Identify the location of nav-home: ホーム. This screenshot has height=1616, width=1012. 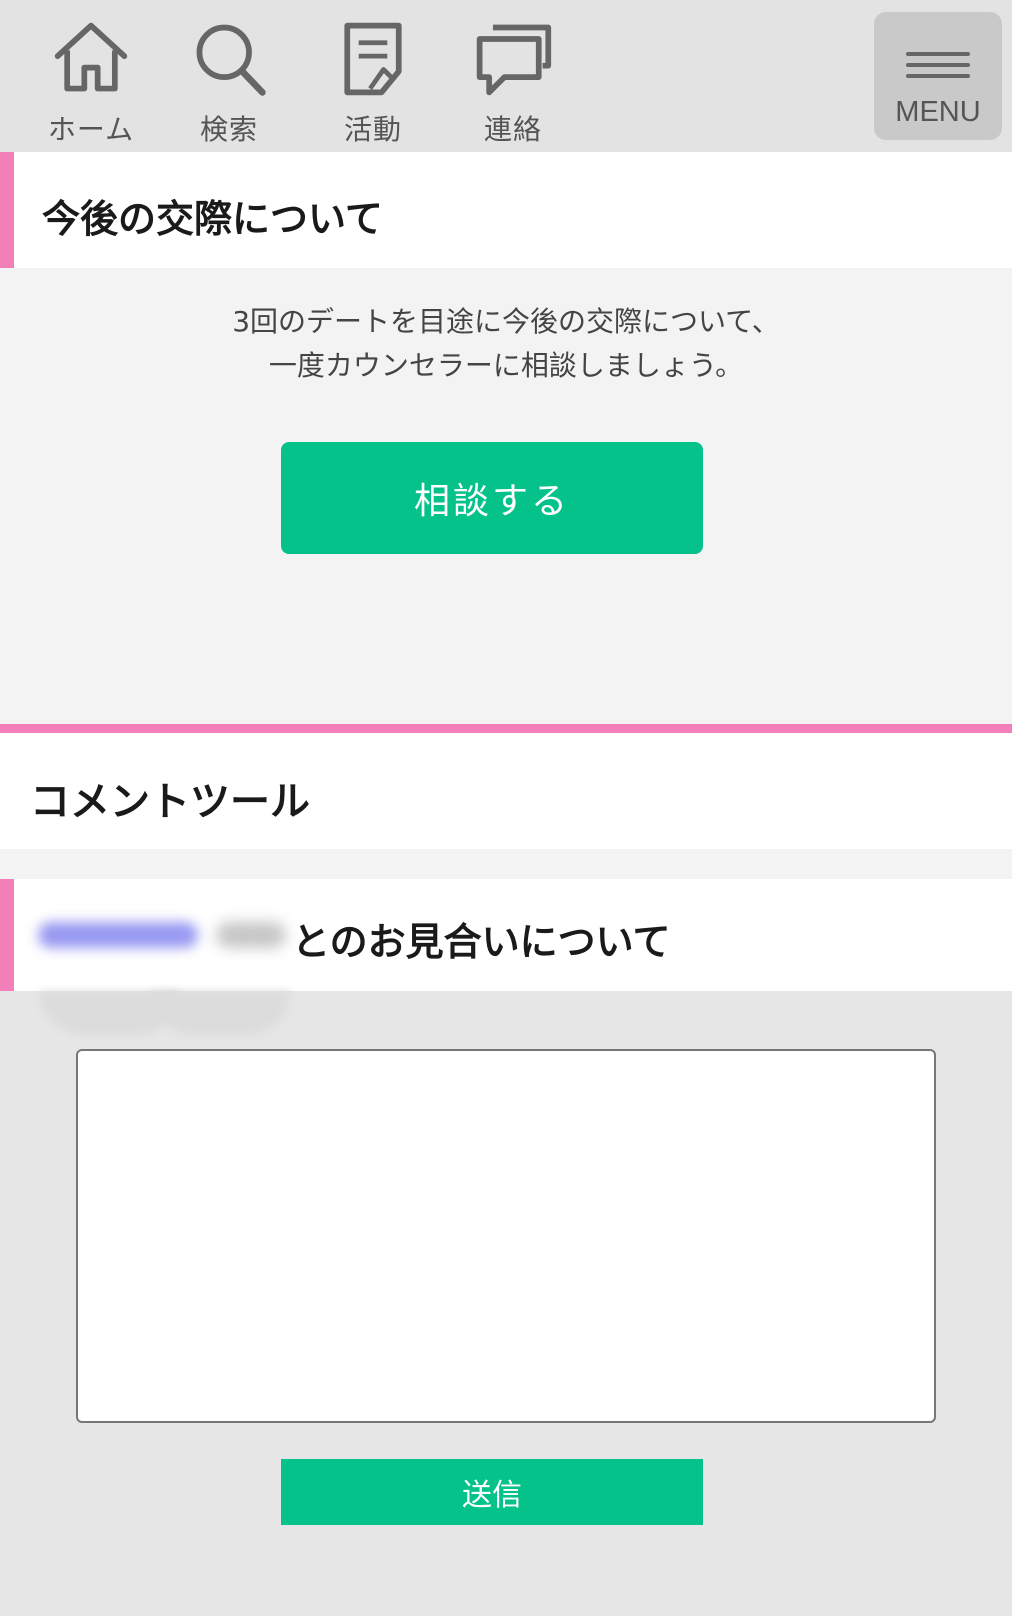
(91, 83).